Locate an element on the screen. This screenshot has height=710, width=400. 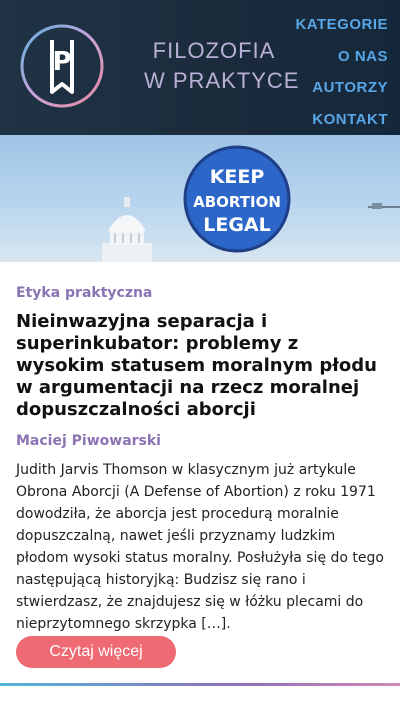
site-title: FILOZOFIA W PRAKTYCE is located at coordinates (222, 66).